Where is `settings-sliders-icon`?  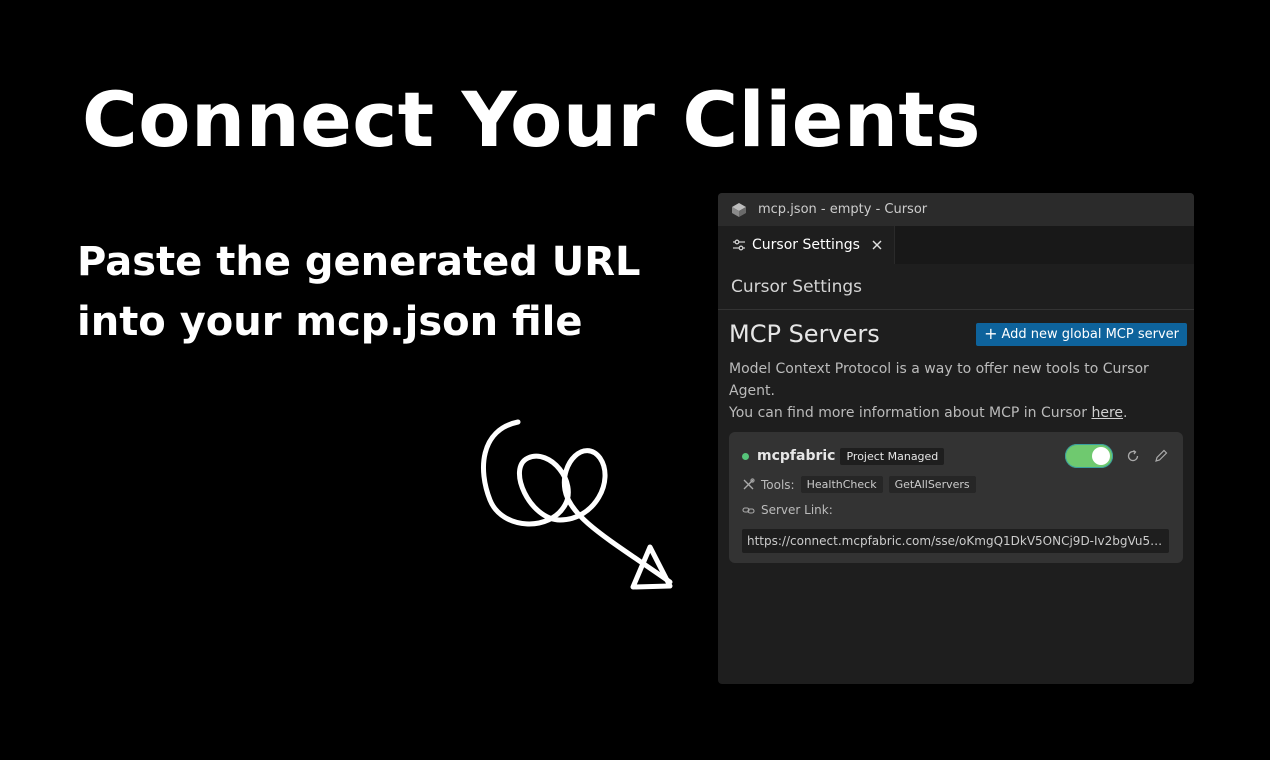 settings-sliders-icon is located at coordinates (739, 245).